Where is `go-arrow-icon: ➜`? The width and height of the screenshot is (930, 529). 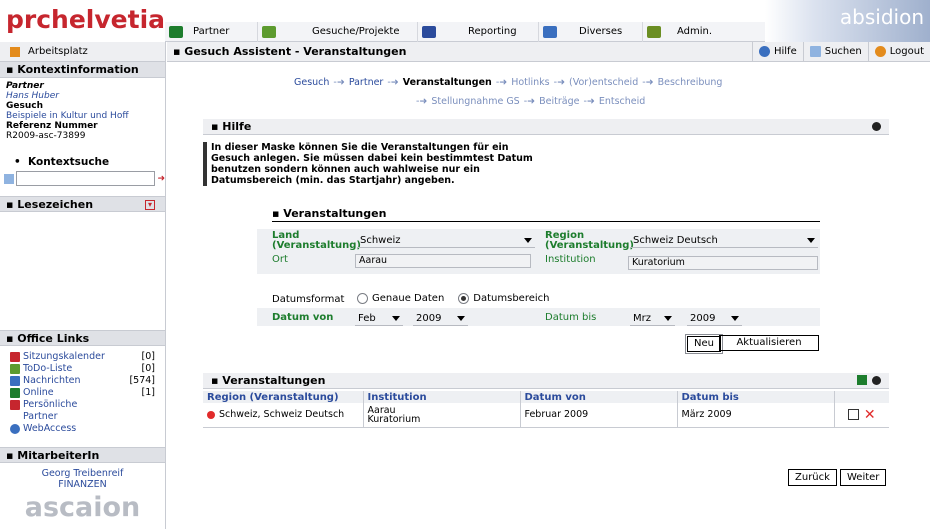 go-arrow-icon: ➜ is located at coordinates (161, 179).